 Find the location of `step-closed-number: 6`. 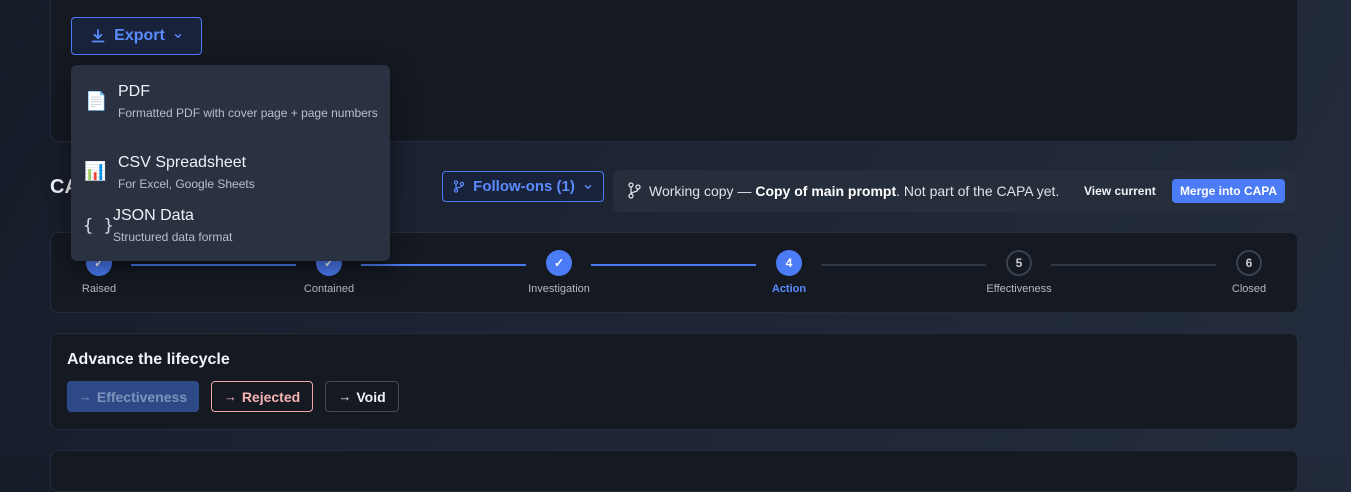

step-closed-number: 6 is located at coordinates (1249, 263).